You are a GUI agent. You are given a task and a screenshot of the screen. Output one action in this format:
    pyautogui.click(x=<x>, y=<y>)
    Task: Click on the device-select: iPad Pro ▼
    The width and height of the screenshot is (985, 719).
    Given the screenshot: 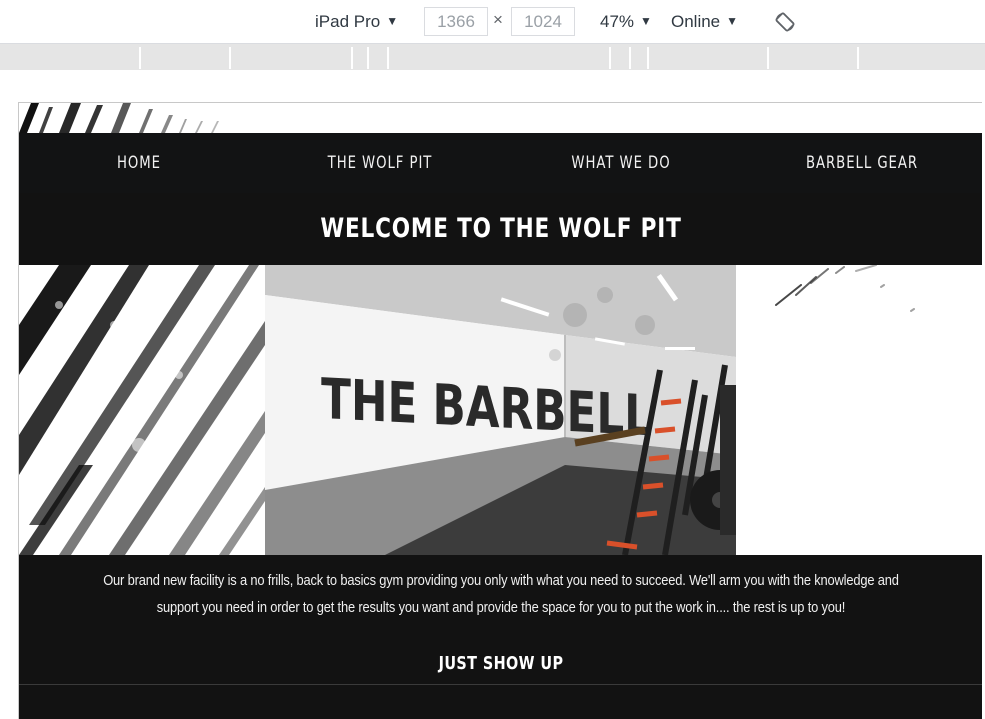 What is the action you would take?
    pyautogui.click(x=356, y=22)
    